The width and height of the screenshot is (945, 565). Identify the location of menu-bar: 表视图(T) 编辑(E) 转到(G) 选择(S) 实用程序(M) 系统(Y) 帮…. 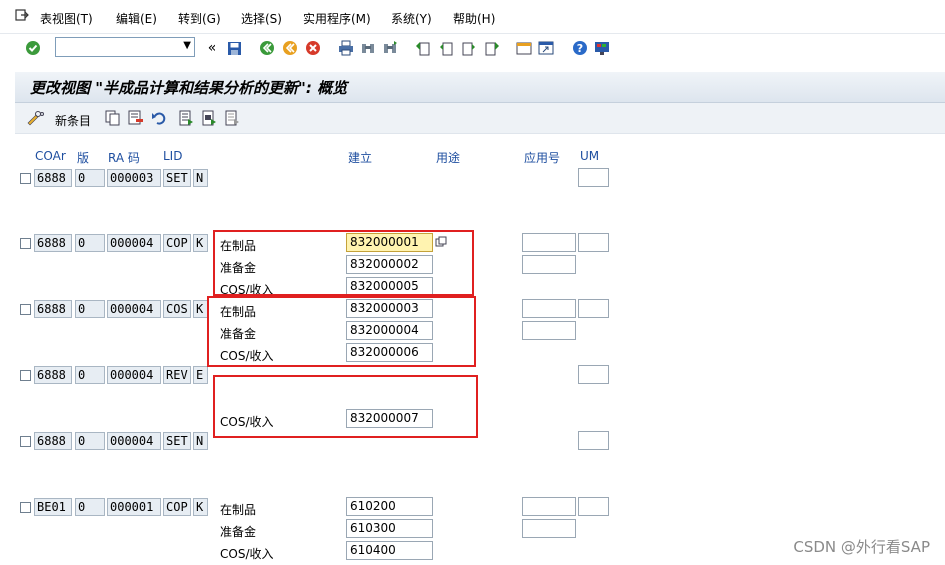
(472, 17).